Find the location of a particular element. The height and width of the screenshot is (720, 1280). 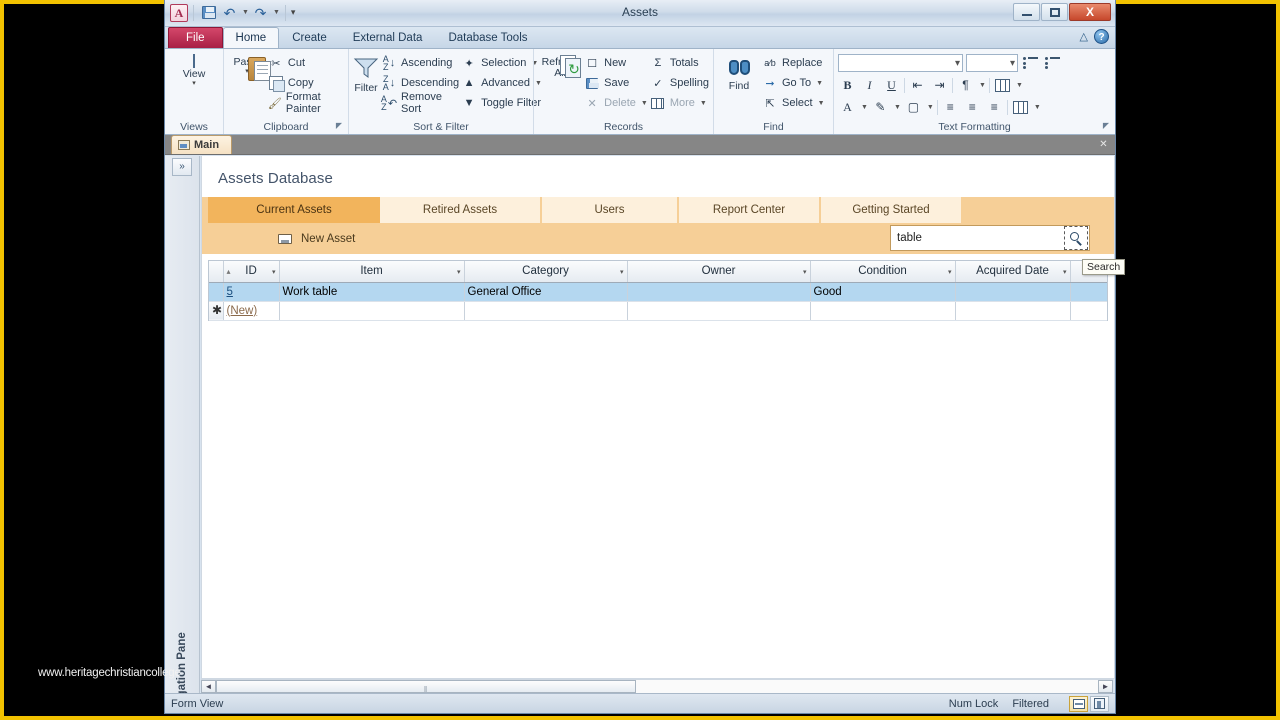

column-filter-icon-category: ▾ is located at coordinates (622, 272).